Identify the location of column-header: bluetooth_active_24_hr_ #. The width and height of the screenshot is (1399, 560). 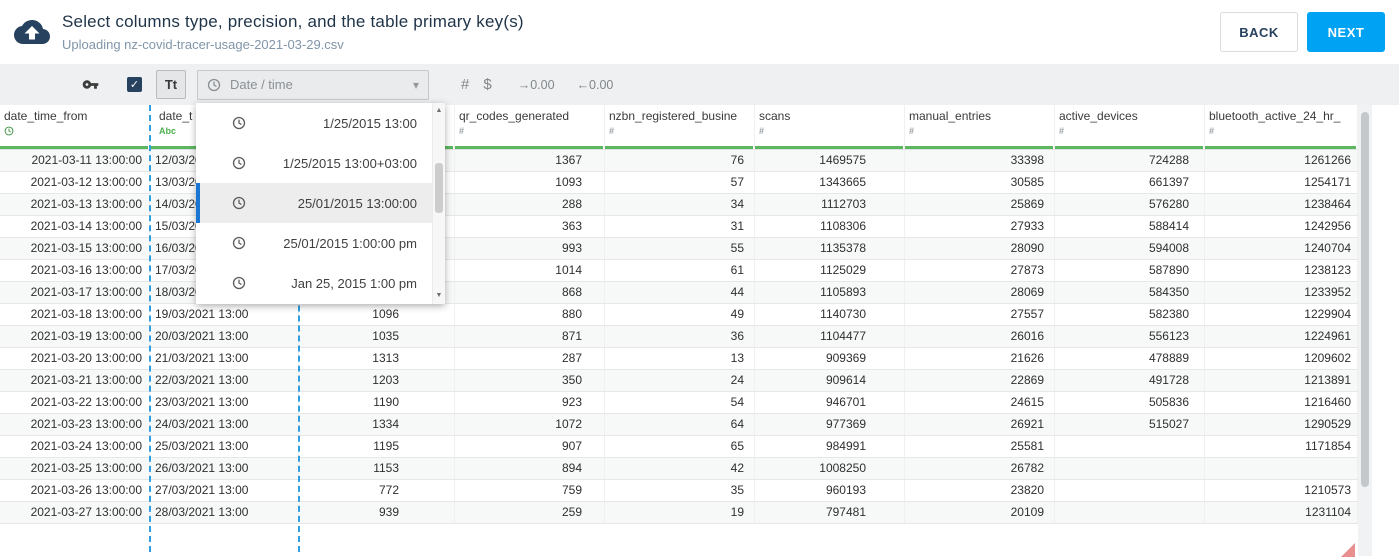
(1281, 127).